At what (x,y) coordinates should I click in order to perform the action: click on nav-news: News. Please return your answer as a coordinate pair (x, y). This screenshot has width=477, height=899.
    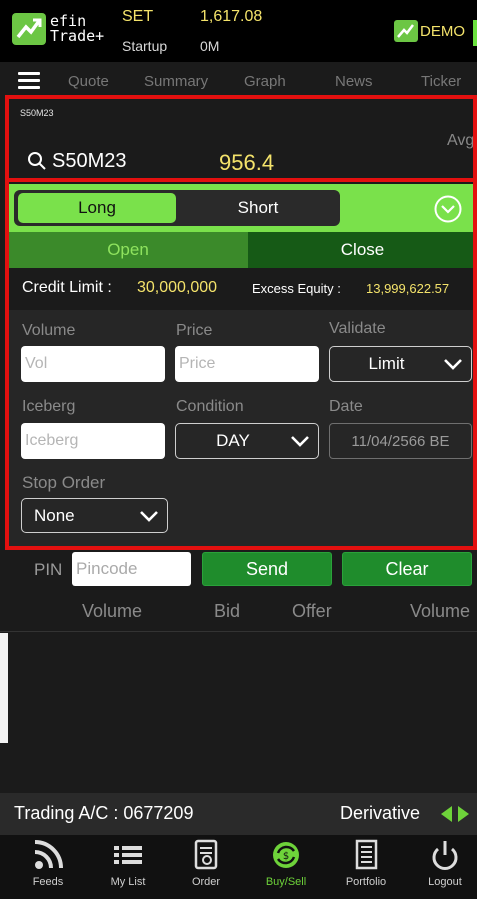
    Looking at the image, I should click on (354, 81).